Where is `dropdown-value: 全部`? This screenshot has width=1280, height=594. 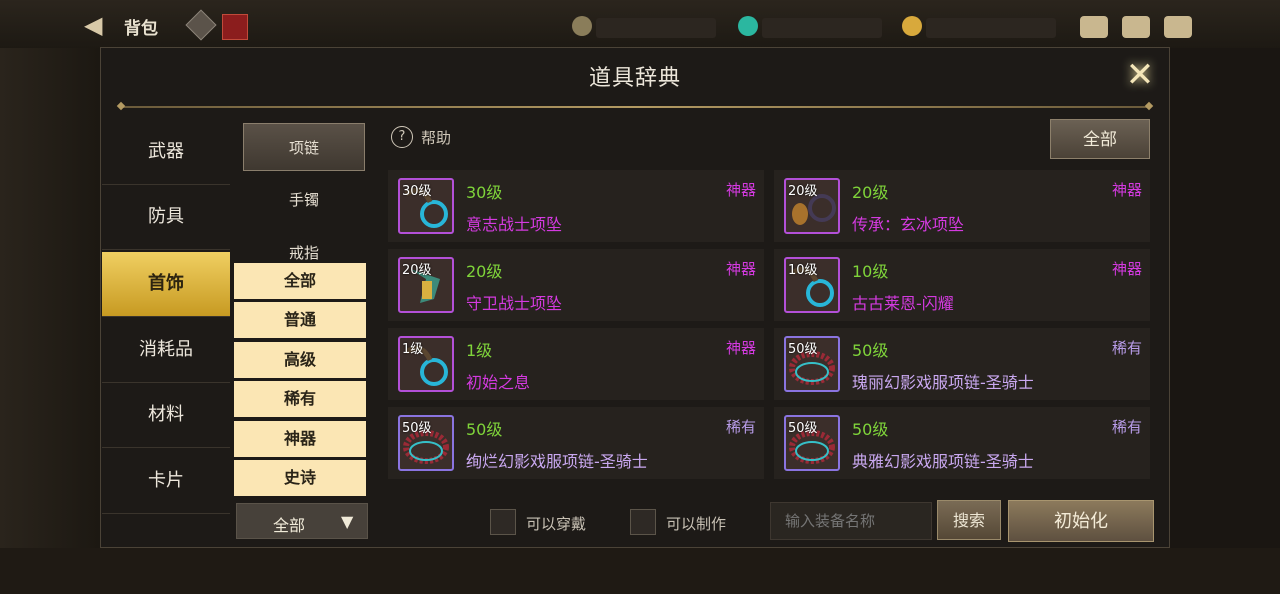
dropdown-value: 全部 is located at coordinates (289, 525).